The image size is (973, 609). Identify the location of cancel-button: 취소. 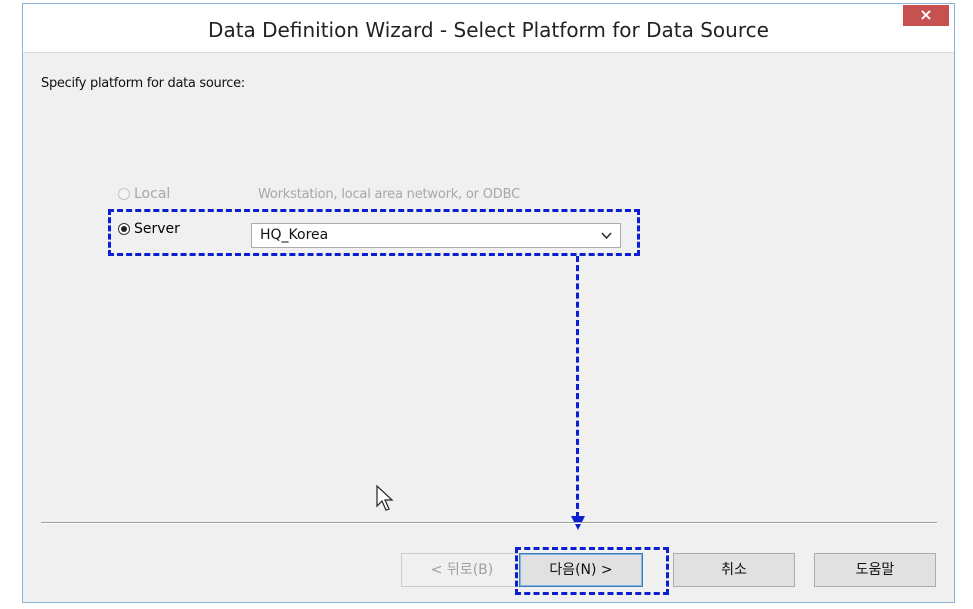
(734, 570).